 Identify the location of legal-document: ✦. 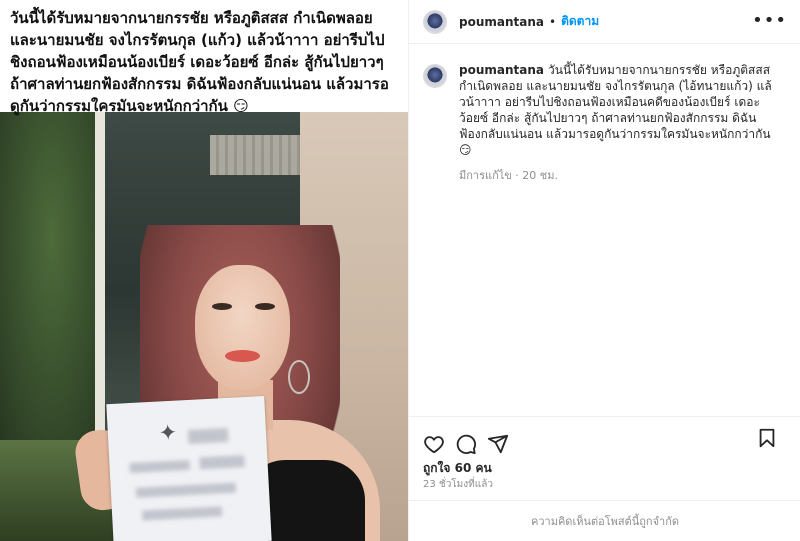
(189, 468).